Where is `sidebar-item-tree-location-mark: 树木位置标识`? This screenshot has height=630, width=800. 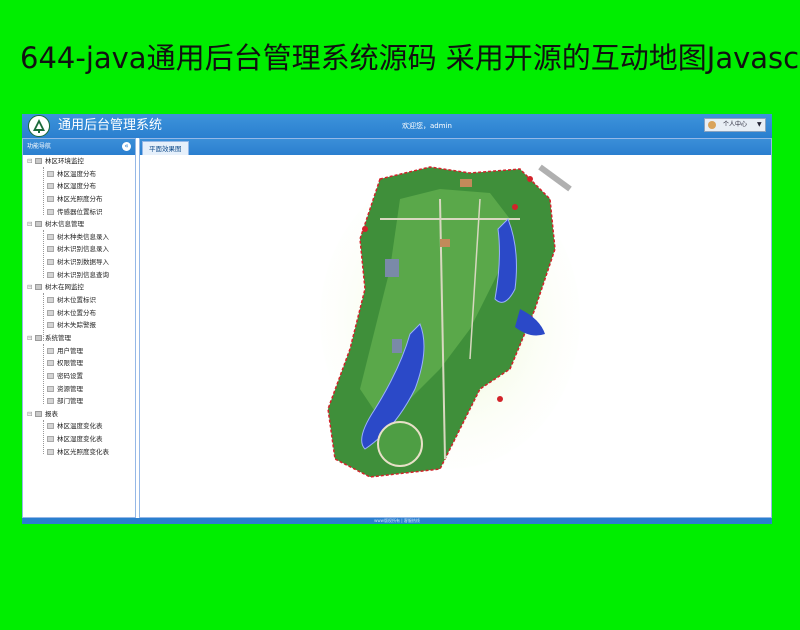
sidebar-item-tree-location-mark: 树木位置标识 is located at coordinates (79, 300).